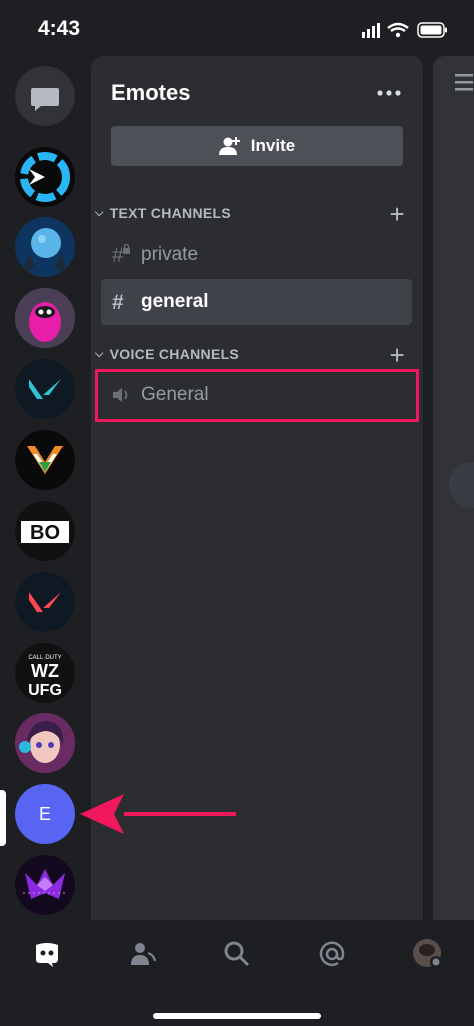  Describe the element at coordinates (229, 146) in the screenshot. I see `add-member-icon` at that location.